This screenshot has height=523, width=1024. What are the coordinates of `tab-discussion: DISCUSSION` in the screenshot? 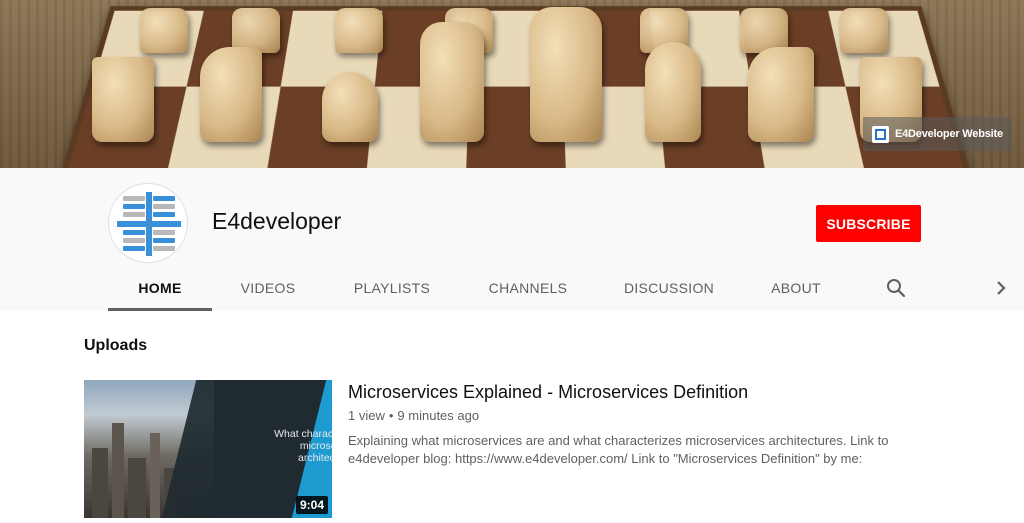 It's located at (669, 288).